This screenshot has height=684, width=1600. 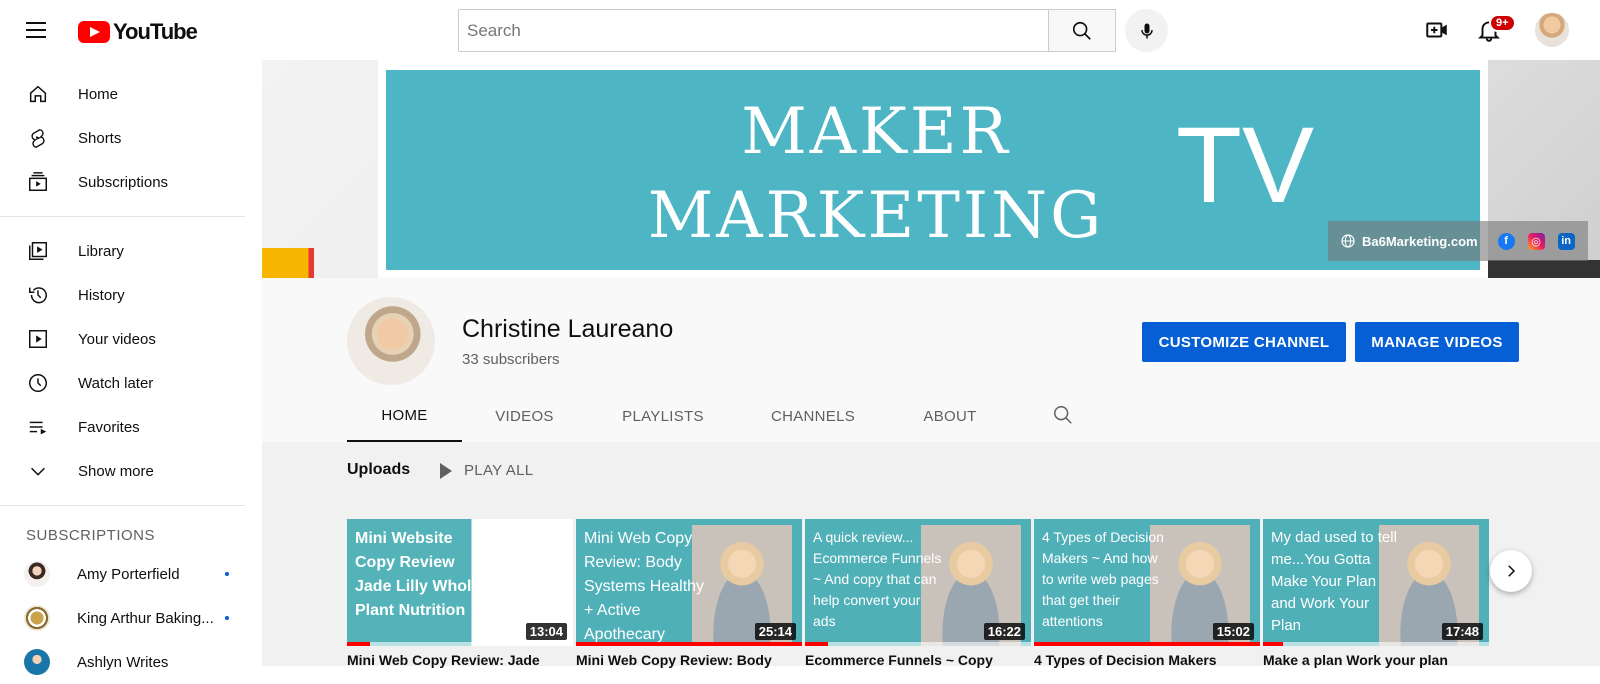 I want to click on globe-icon, so click(x=1348, y=241).